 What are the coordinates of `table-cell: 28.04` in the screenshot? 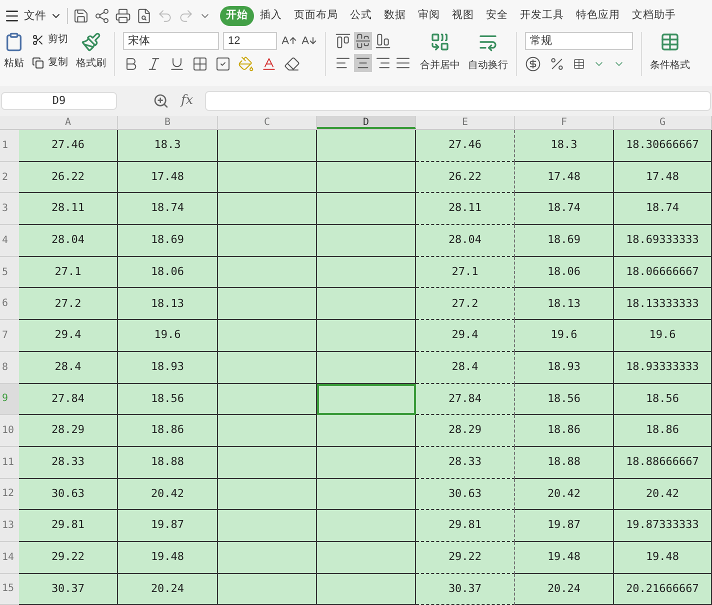 It's located at (68, 241).